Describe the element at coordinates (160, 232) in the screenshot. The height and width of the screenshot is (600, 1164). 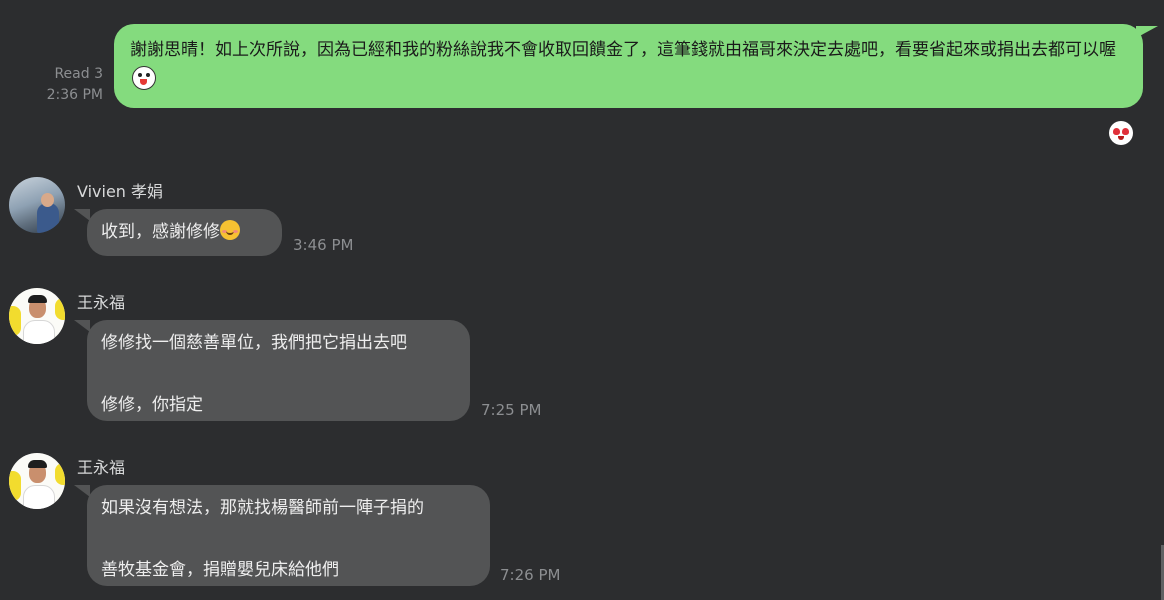
I see `message-text: 收到，感謝修修` at that location.